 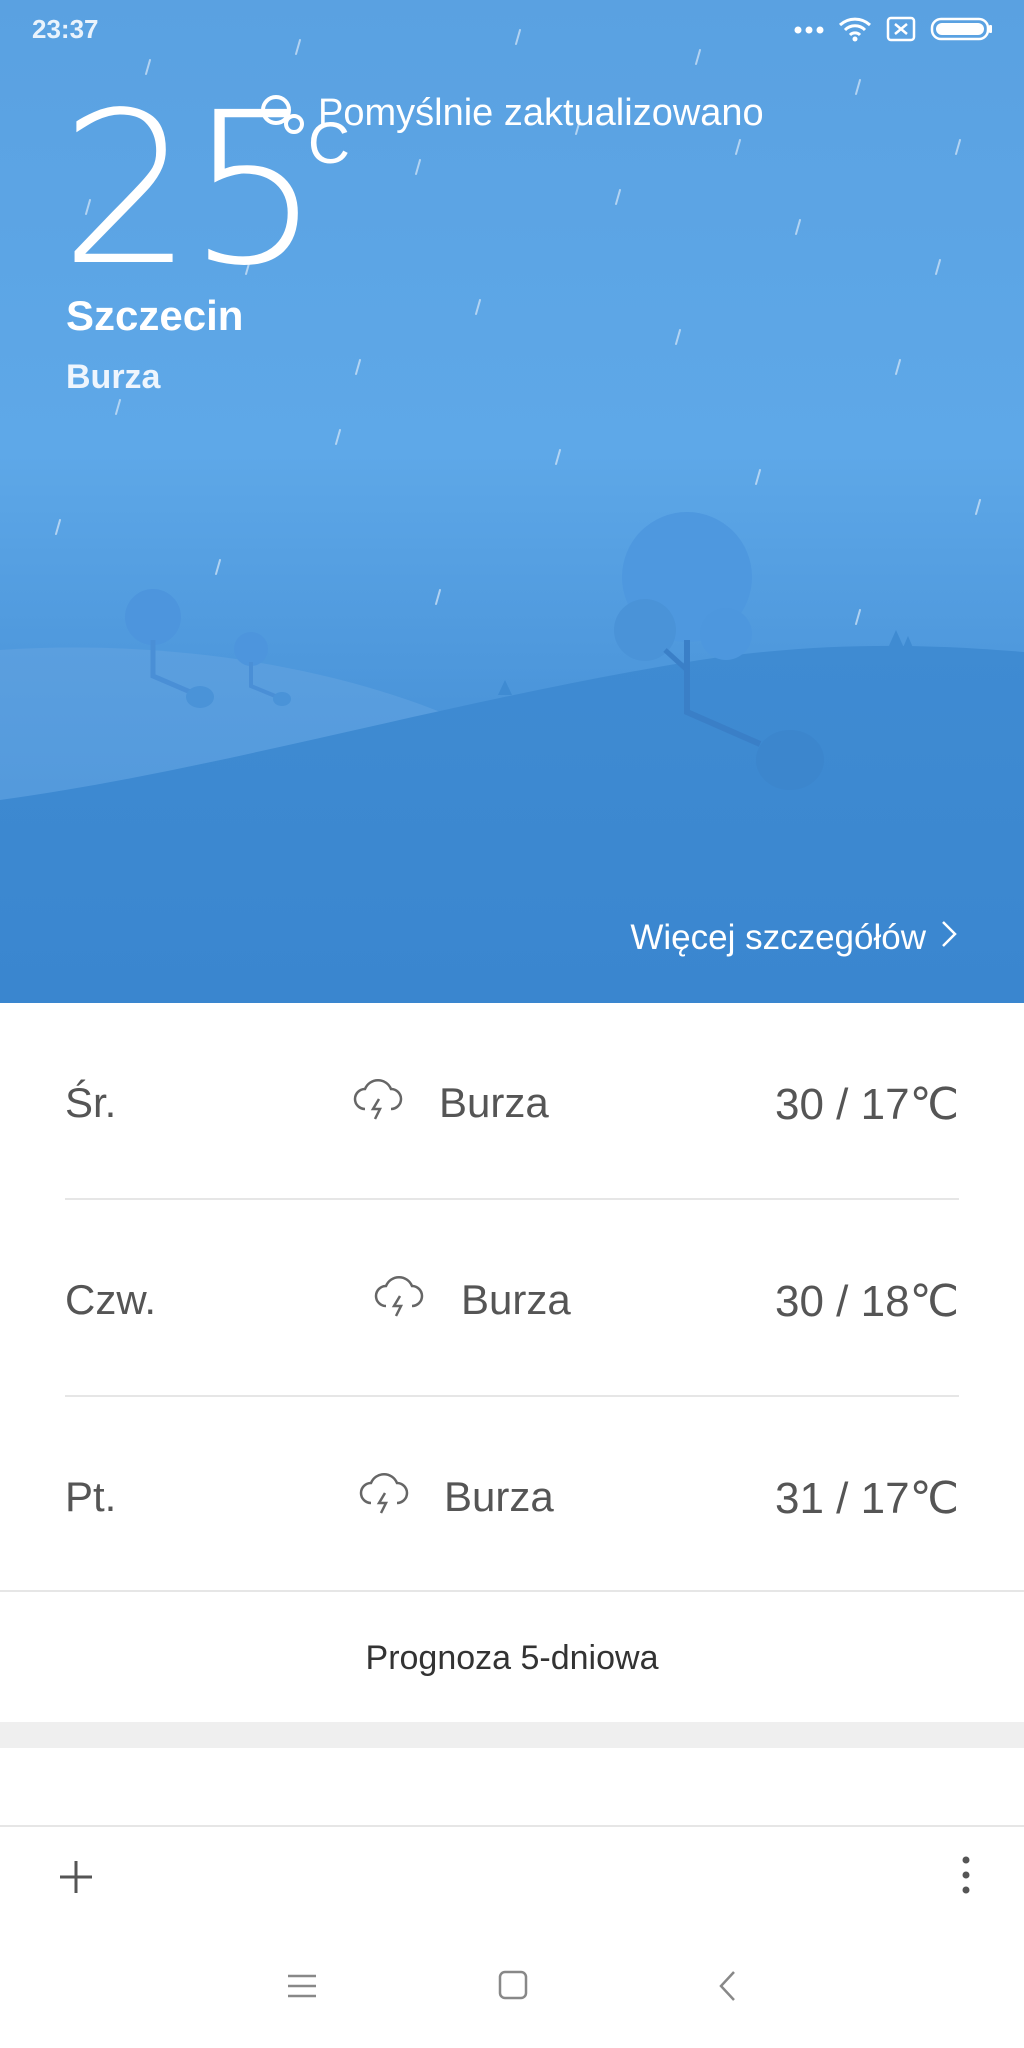 I want to click on forecast-day: Pt., so click(x=91, y=1496).